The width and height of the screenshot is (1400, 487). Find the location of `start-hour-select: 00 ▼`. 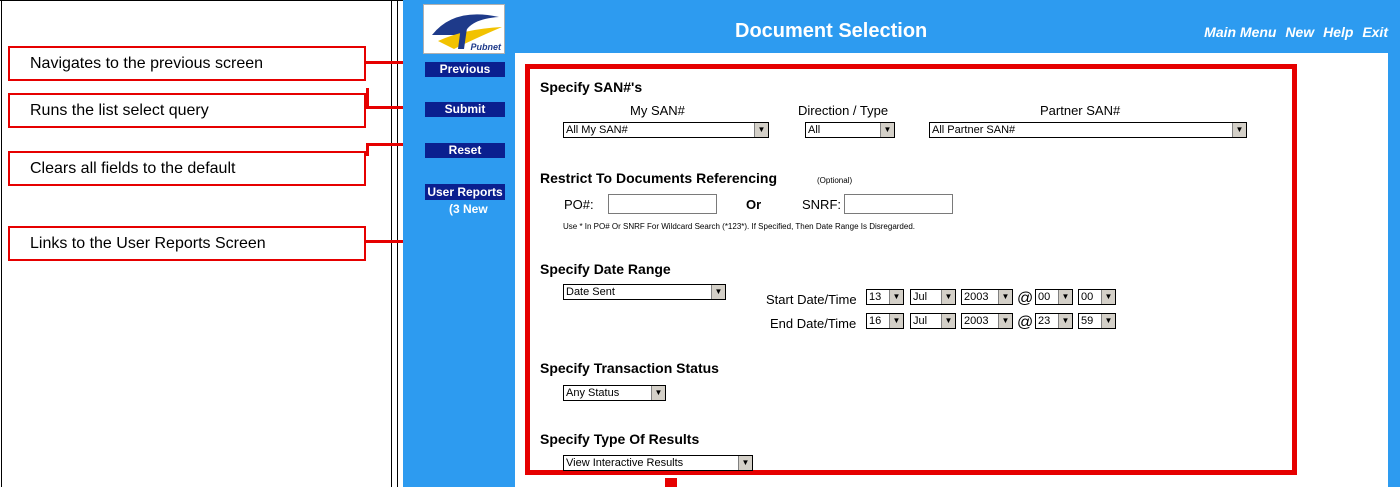

start-hour-select: 00 ▼ is located at coordinates (1054, 297).